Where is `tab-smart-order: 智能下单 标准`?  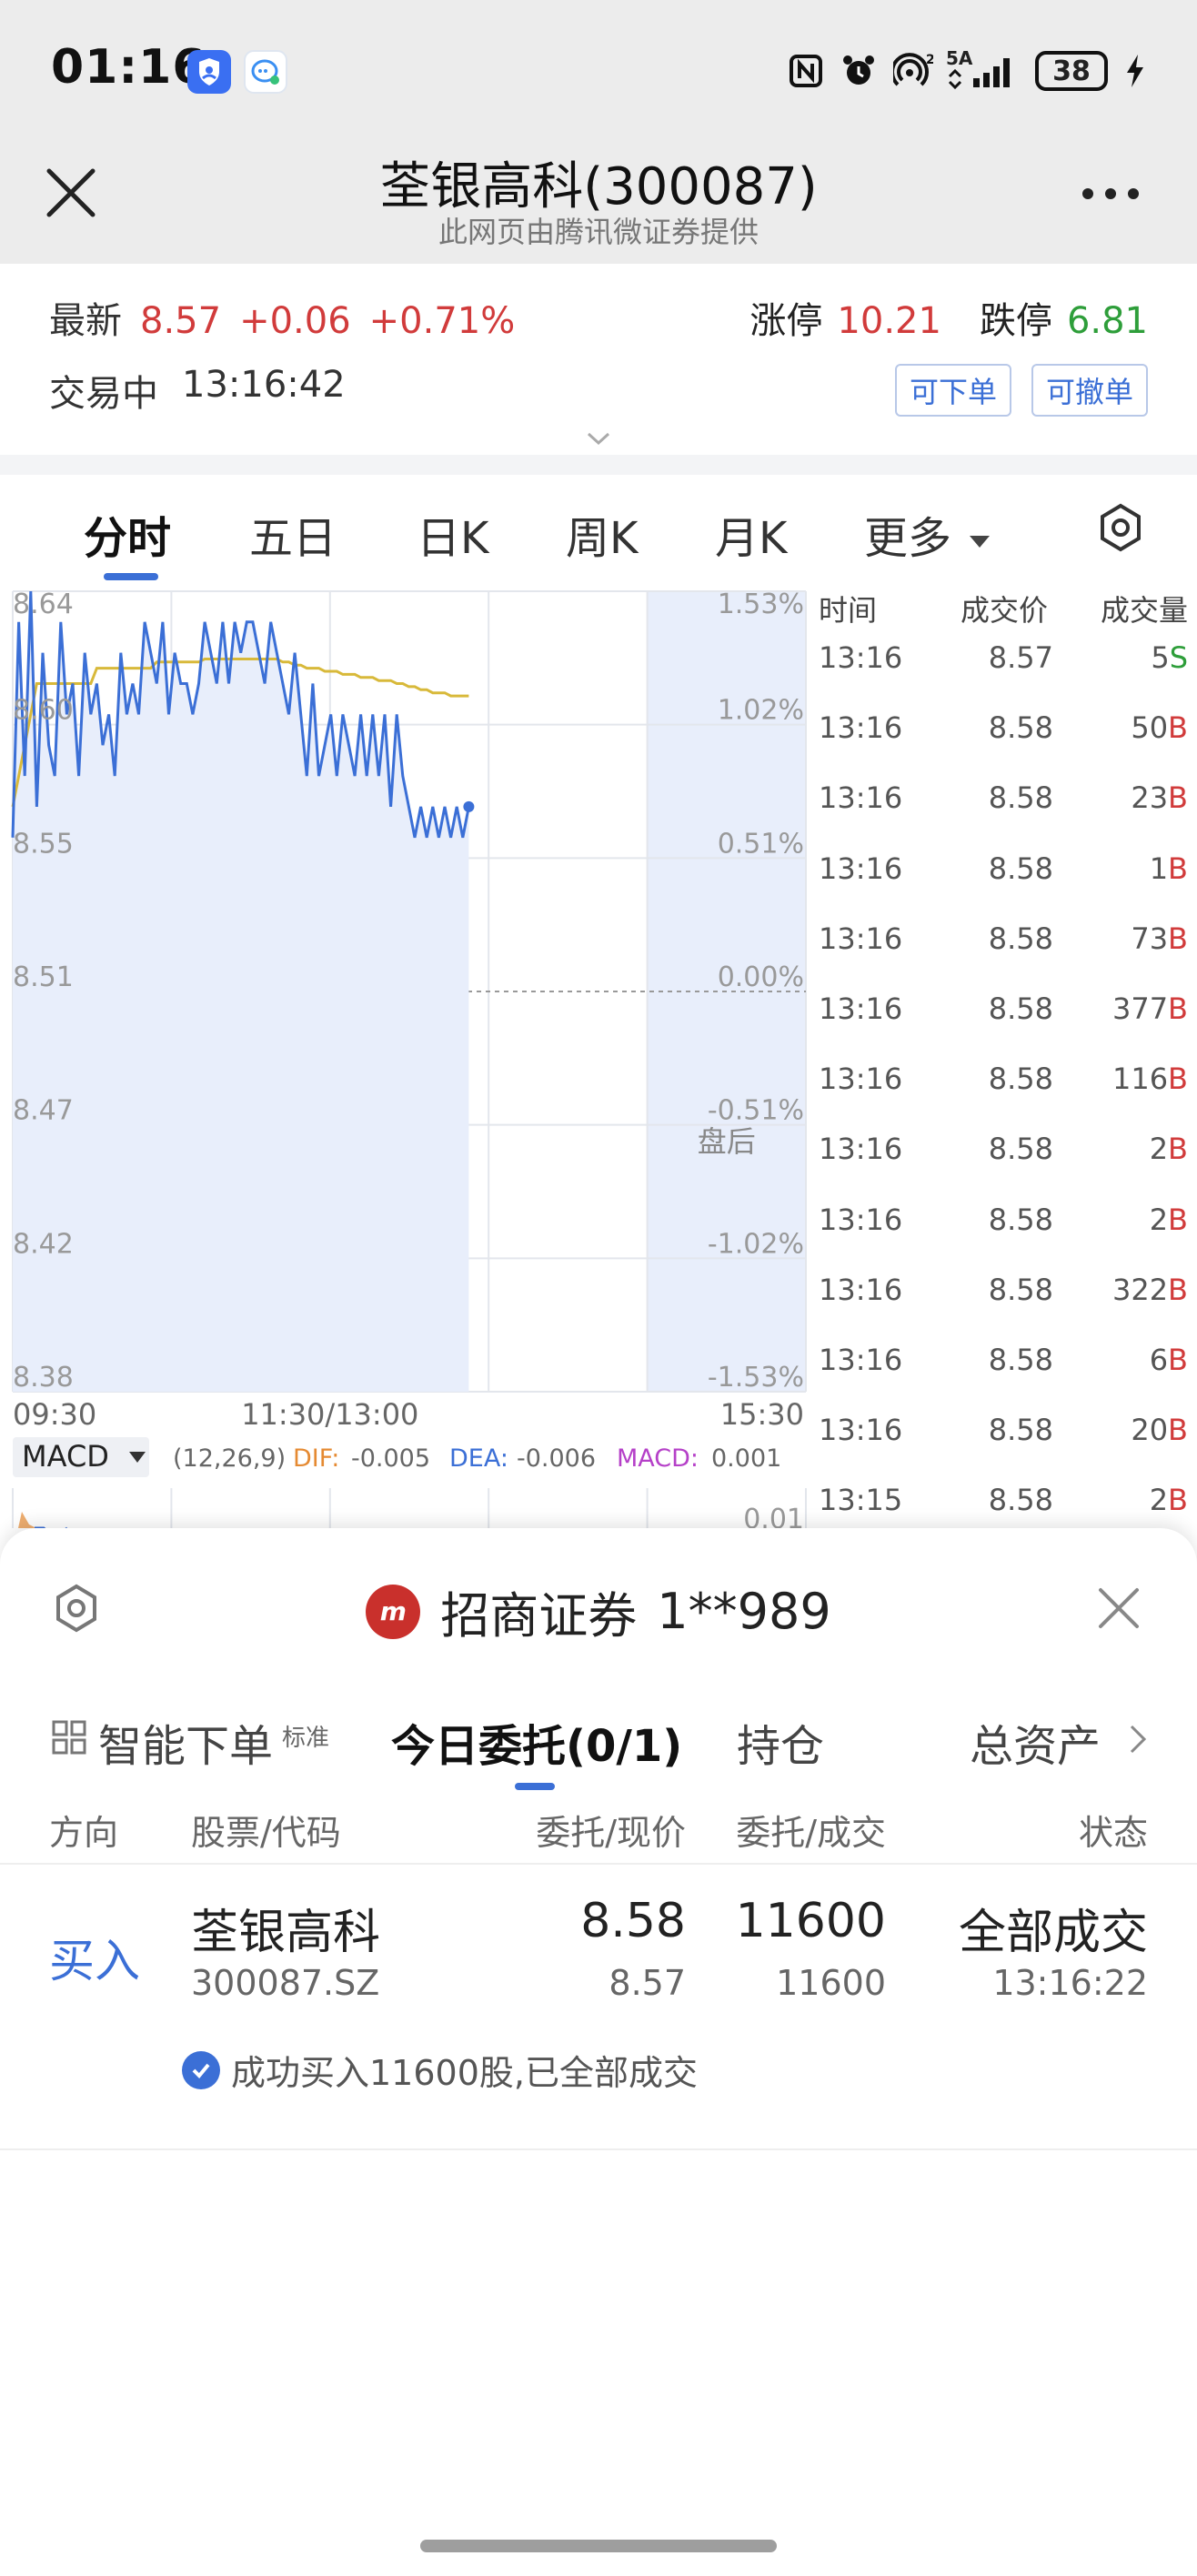
tab-smart-order: 智能下单 标准 is located at coordinates (213, 1742).